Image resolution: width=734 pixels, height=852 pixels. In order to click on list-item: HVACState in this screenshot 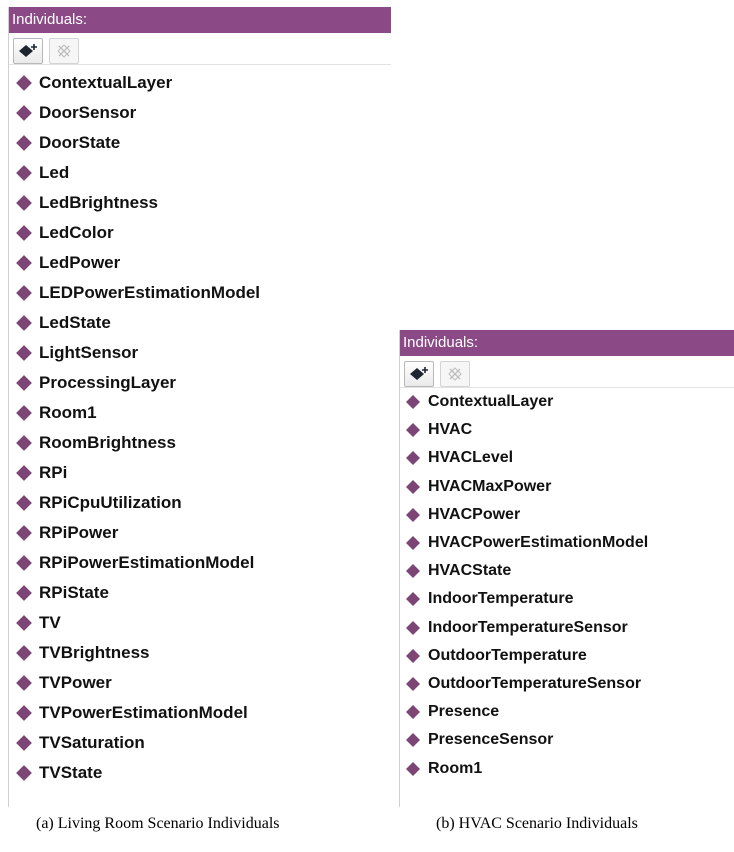, I will do `click(567, 571)`.